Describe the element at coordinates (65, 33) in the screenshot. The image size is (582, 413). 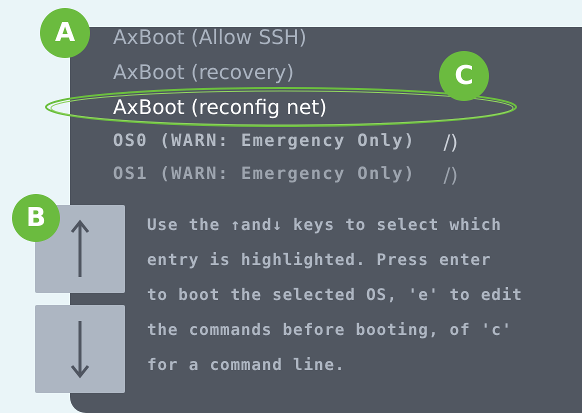
I see `callout-badge: A` at that location.